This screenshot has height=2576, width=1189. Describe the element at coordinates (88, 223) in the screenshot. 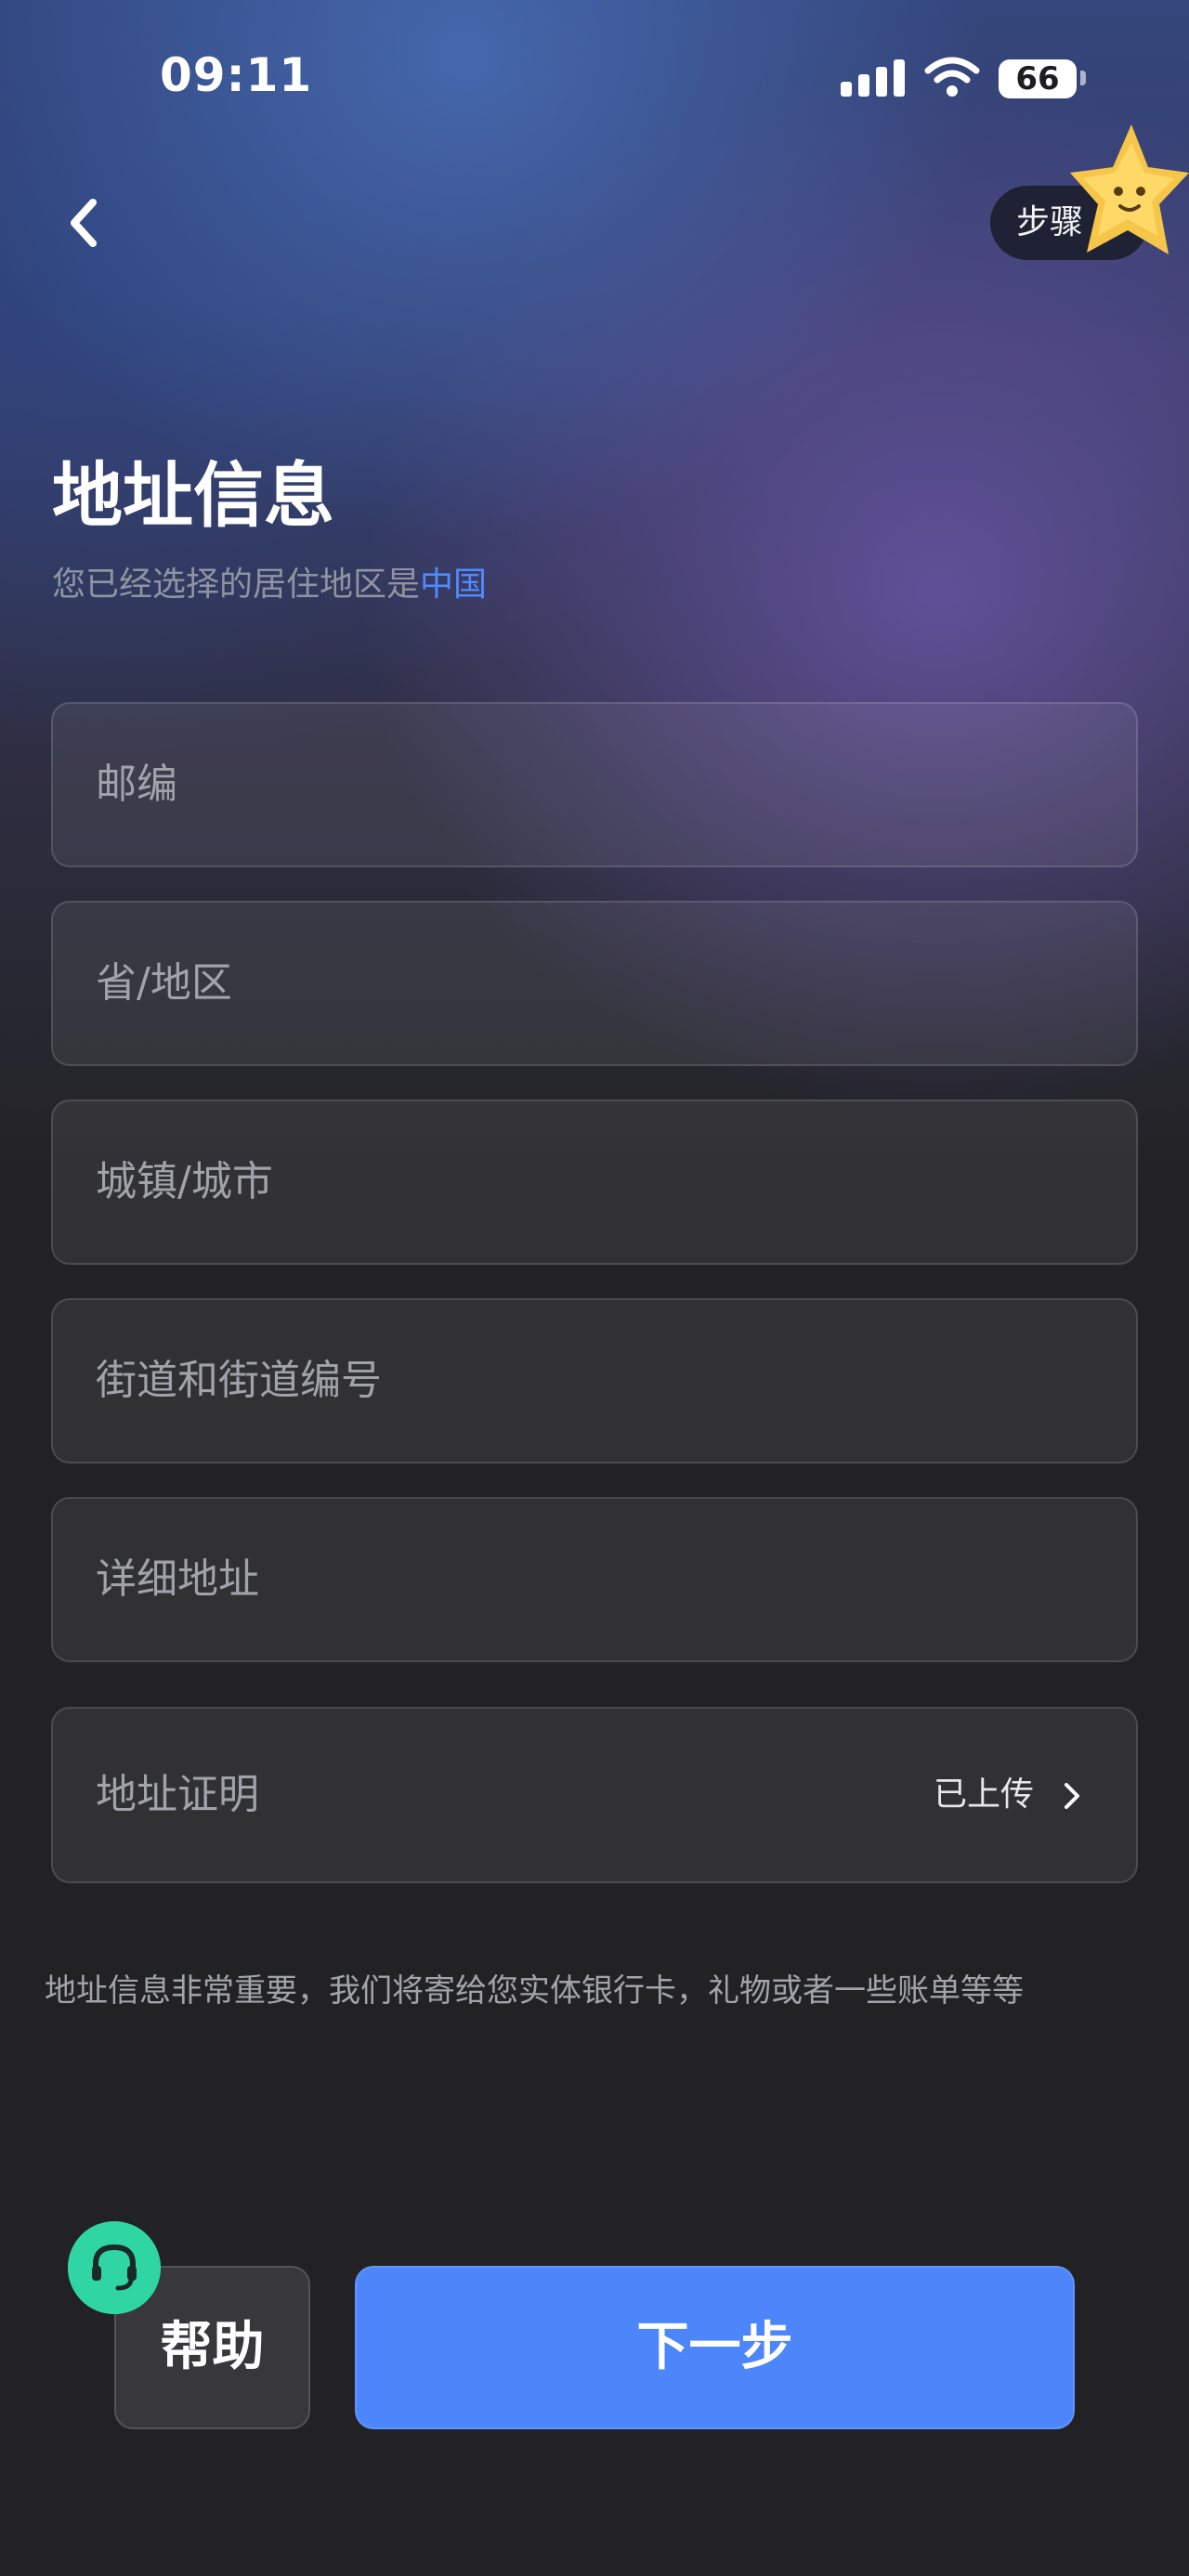

I see `chevron-left-icon` at that location.